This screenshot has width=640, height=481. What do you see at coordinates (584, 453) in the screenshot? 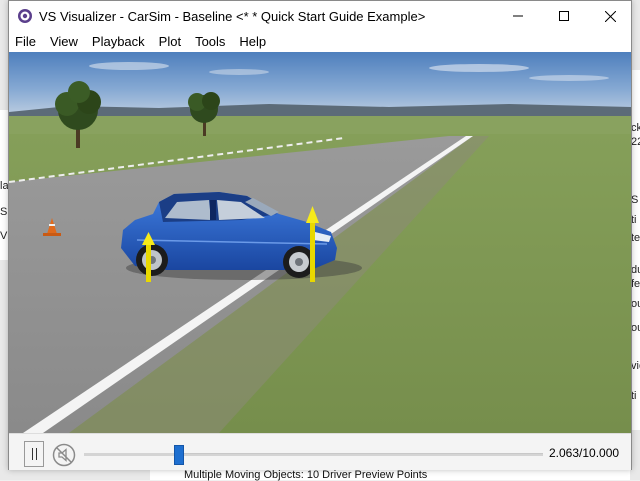
I see `time-readout: 2.063/10.000` at bounding box center [584, 453].